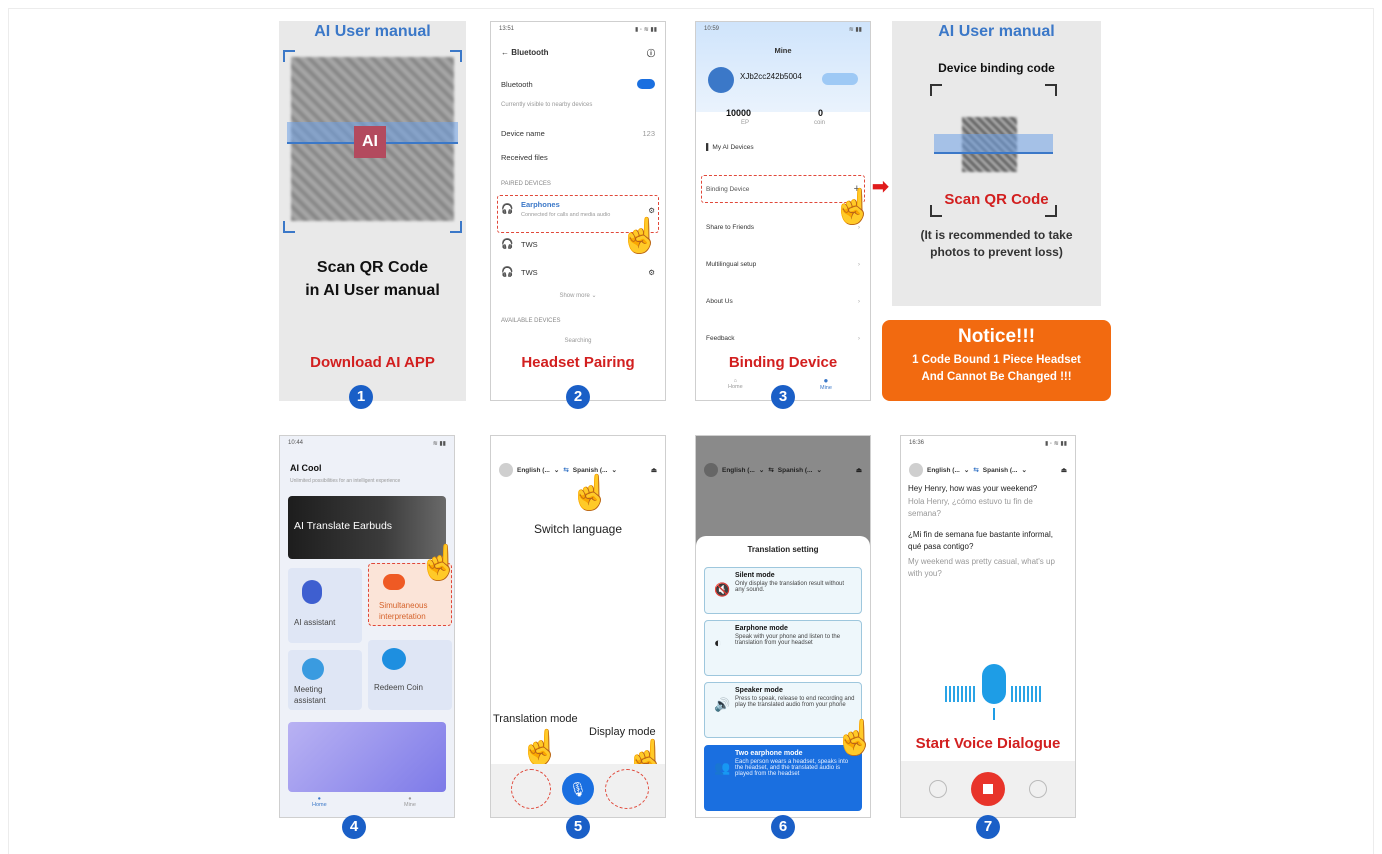 The width and height of the screenshot is (1382, 854). I want to click on mode-title: Speaker mode, so click(759, 690).